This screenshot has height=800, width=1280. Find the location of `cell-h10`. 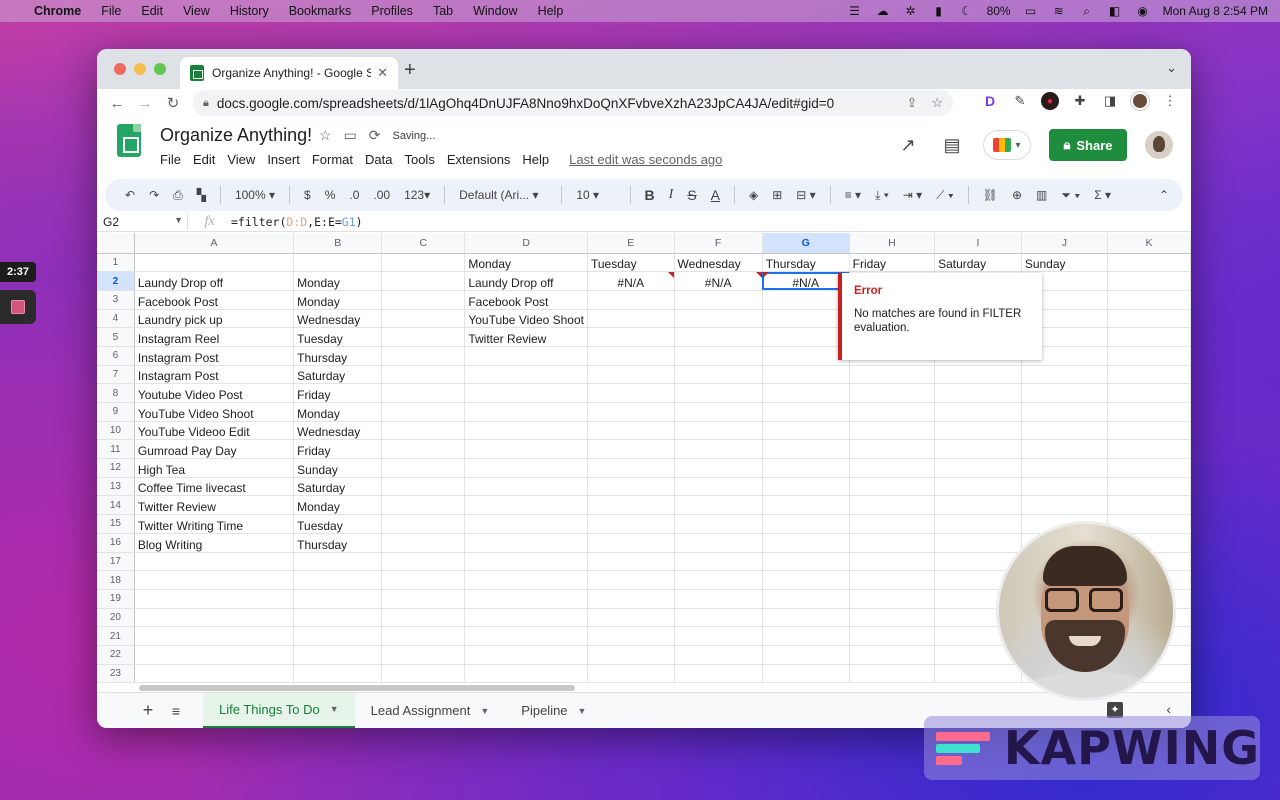

cell-h10 is located at coordinates (892, 431).